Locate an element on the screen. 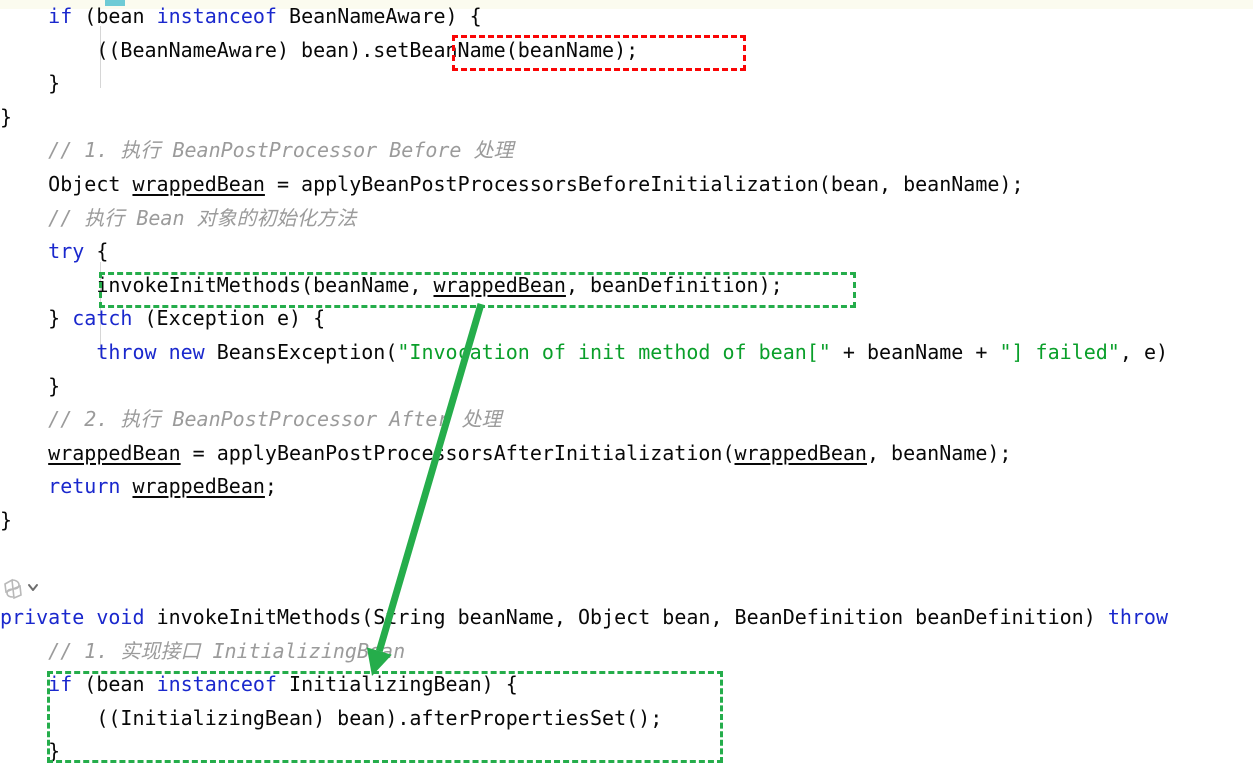 The width and height of the screenshot is (1253, 766). token: catch is located at coordinates (102, 318).